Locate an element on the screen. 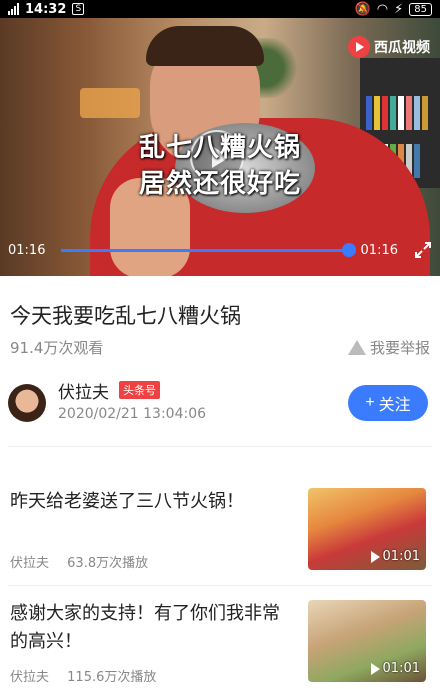 The image size is (440, 689). status-bar: 14:32 S 🔕 ◠ ⚡ 85 is located at coordinates (220, 9).